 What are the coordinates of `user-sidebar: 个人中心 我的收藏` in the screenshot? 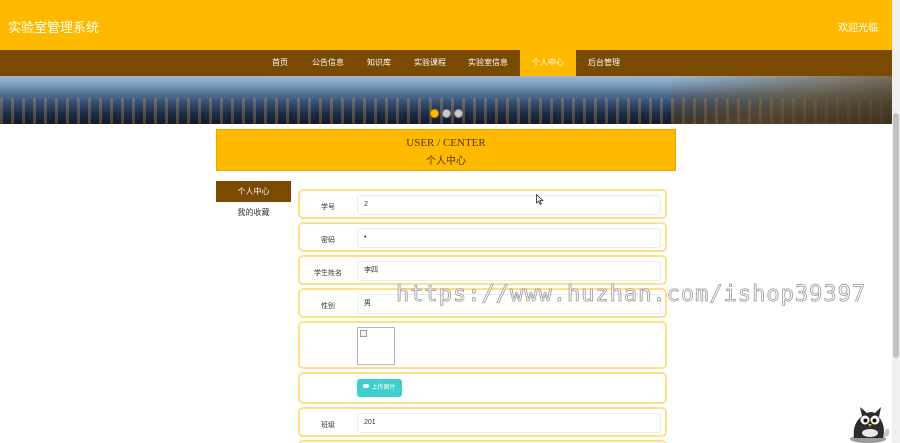 It's located at (253, 202).